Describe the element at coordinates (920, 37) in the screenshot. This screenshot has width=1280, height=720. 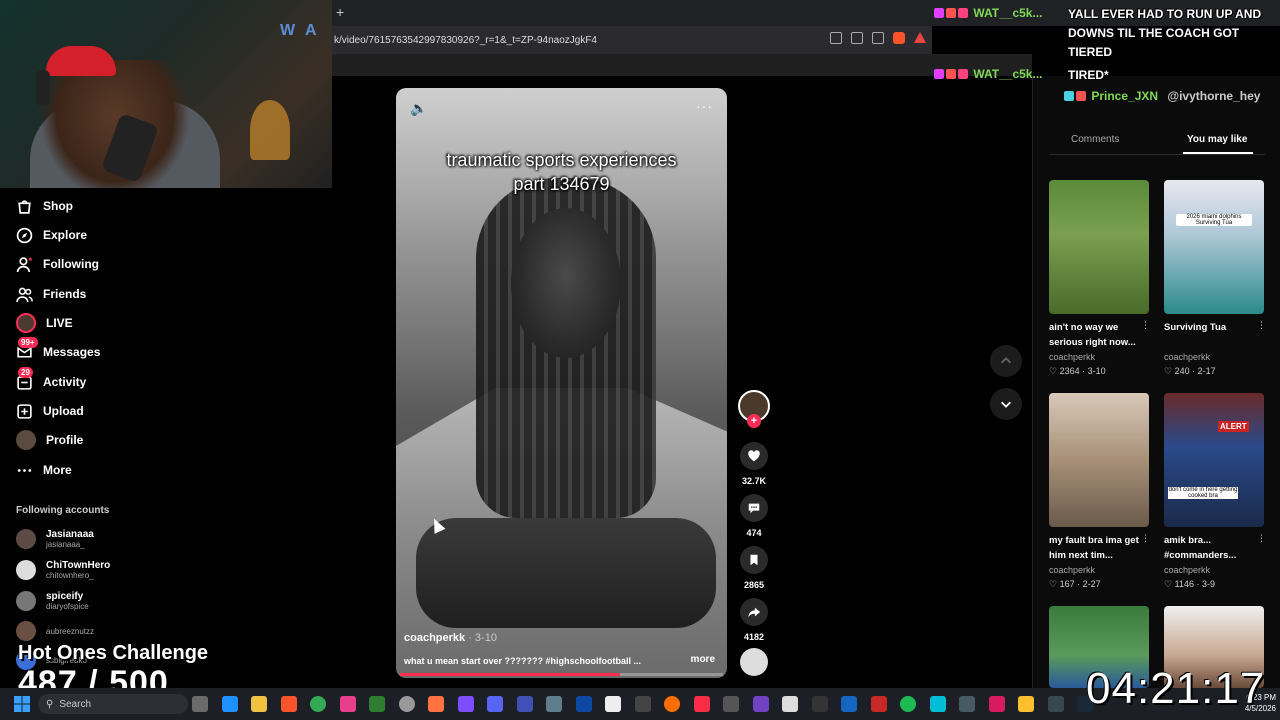
I see `brave-rewards-icon` at that location.